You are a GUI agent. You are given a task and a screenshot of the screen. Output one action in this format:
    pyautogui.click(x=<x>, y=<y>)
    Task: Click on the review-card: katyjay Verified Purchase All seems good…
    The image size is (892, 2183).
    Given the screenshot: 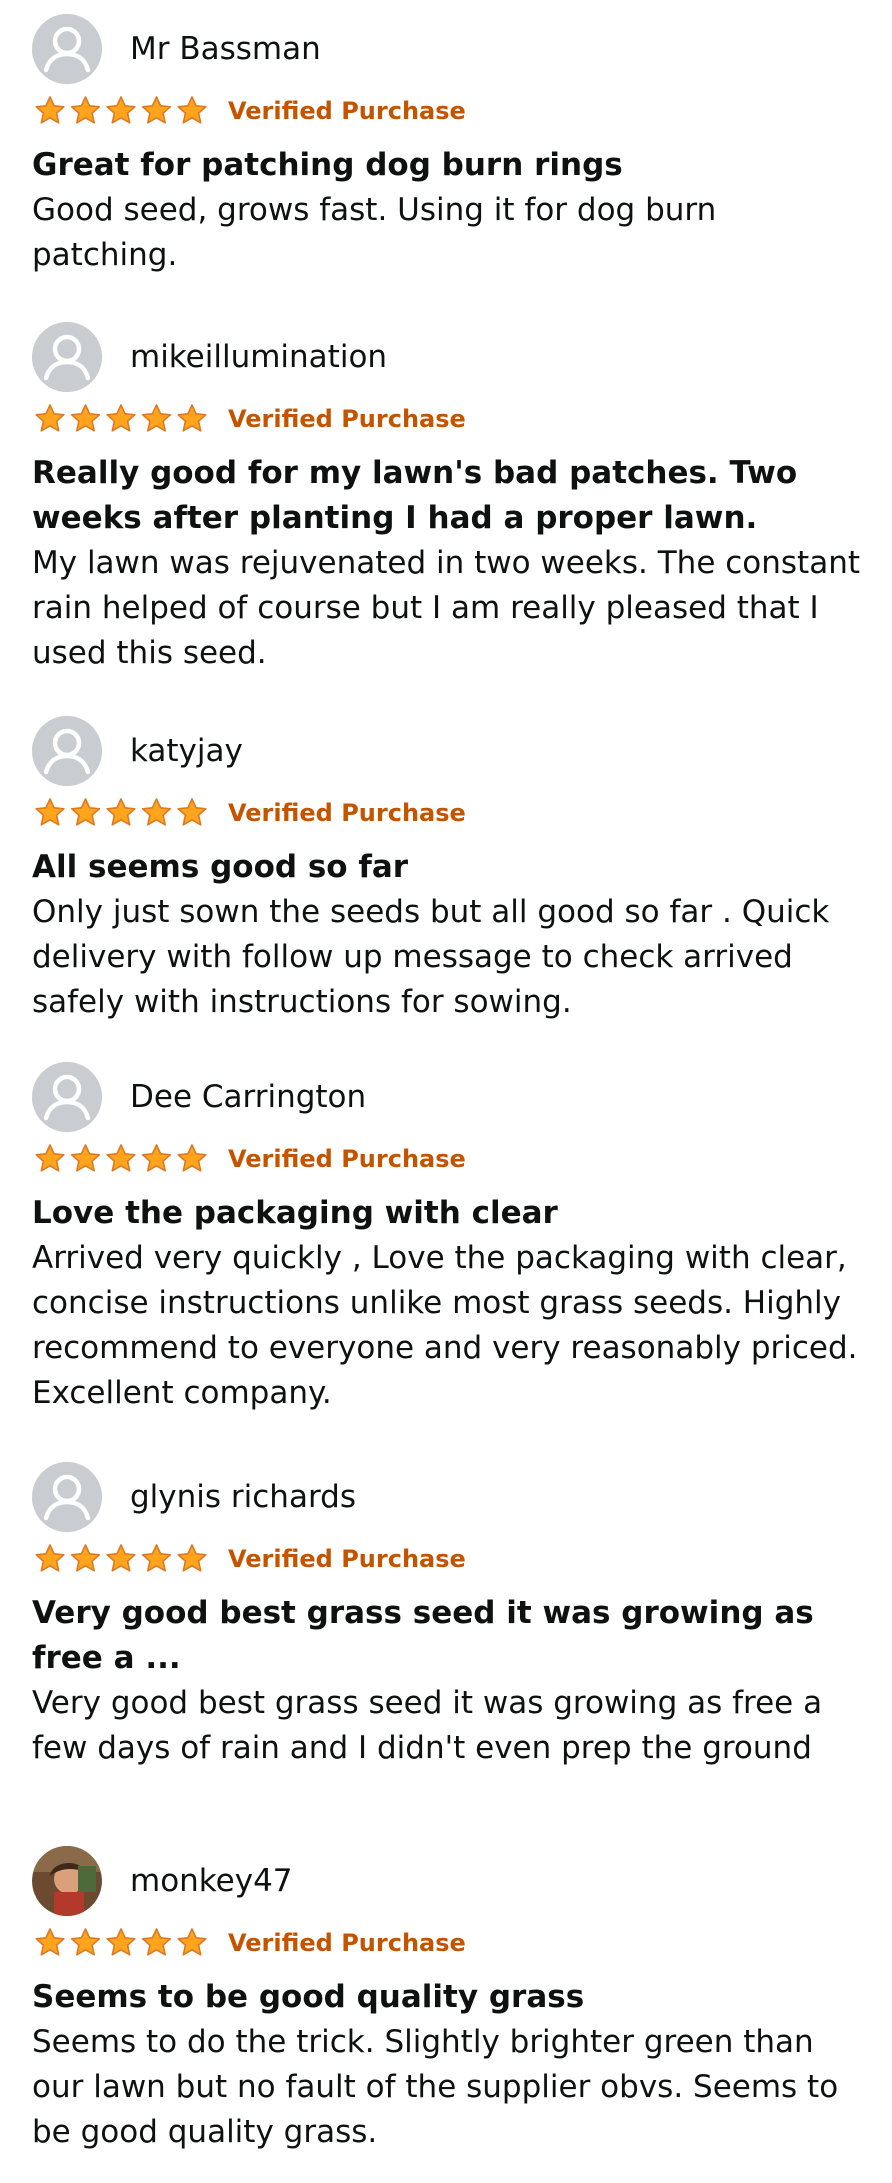 What is the action you would take?
    pyautogui.click(x=446, y=871)
    